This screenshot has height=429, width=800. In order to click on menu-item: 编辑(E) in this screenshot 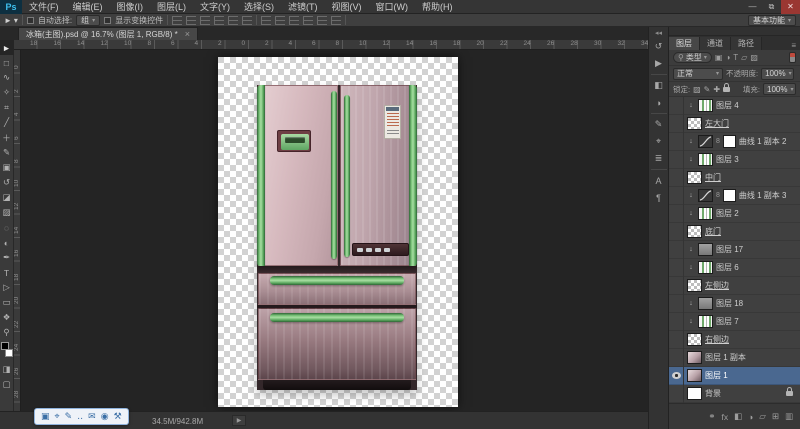, I will do `click(88, 7)`.